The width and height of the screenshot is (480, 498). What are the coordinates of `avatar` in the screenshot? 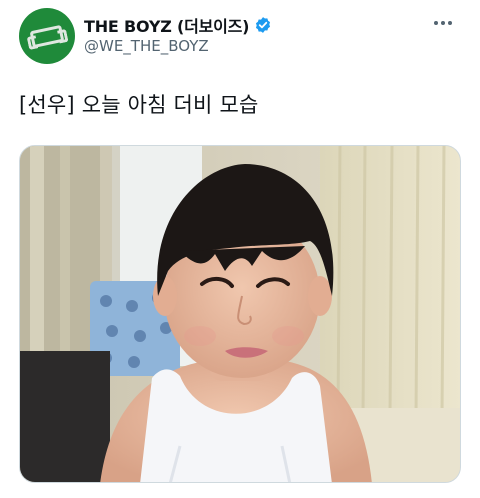 It's located at (47, 36).